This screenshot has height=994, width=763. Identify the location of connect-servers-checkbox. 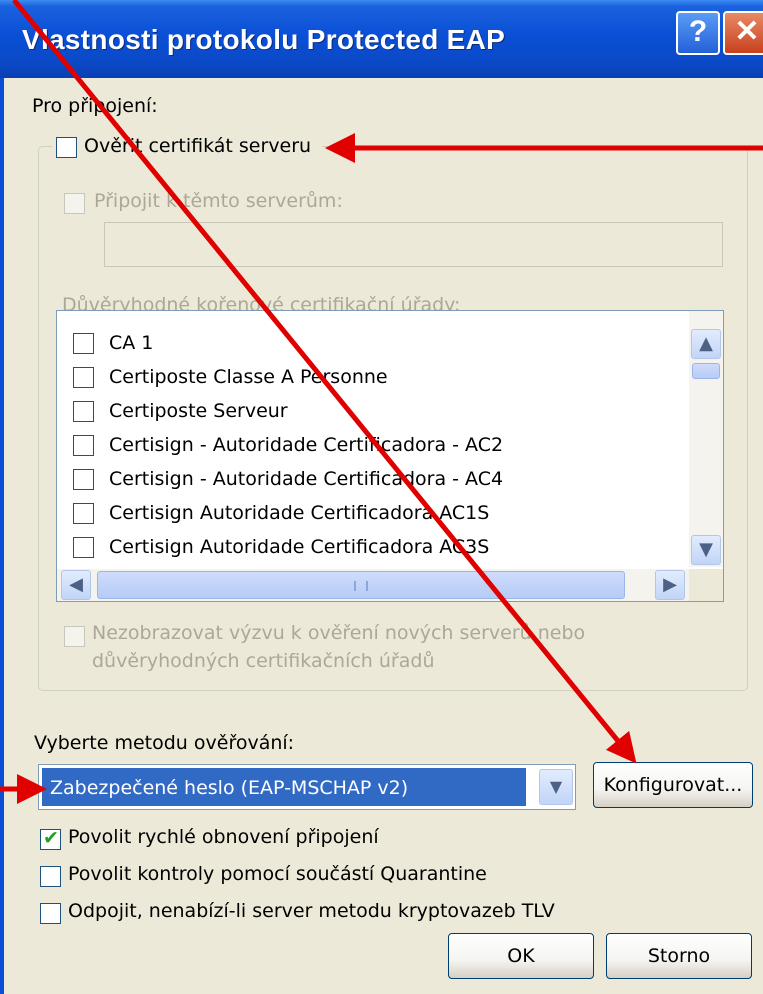
(74, 203).